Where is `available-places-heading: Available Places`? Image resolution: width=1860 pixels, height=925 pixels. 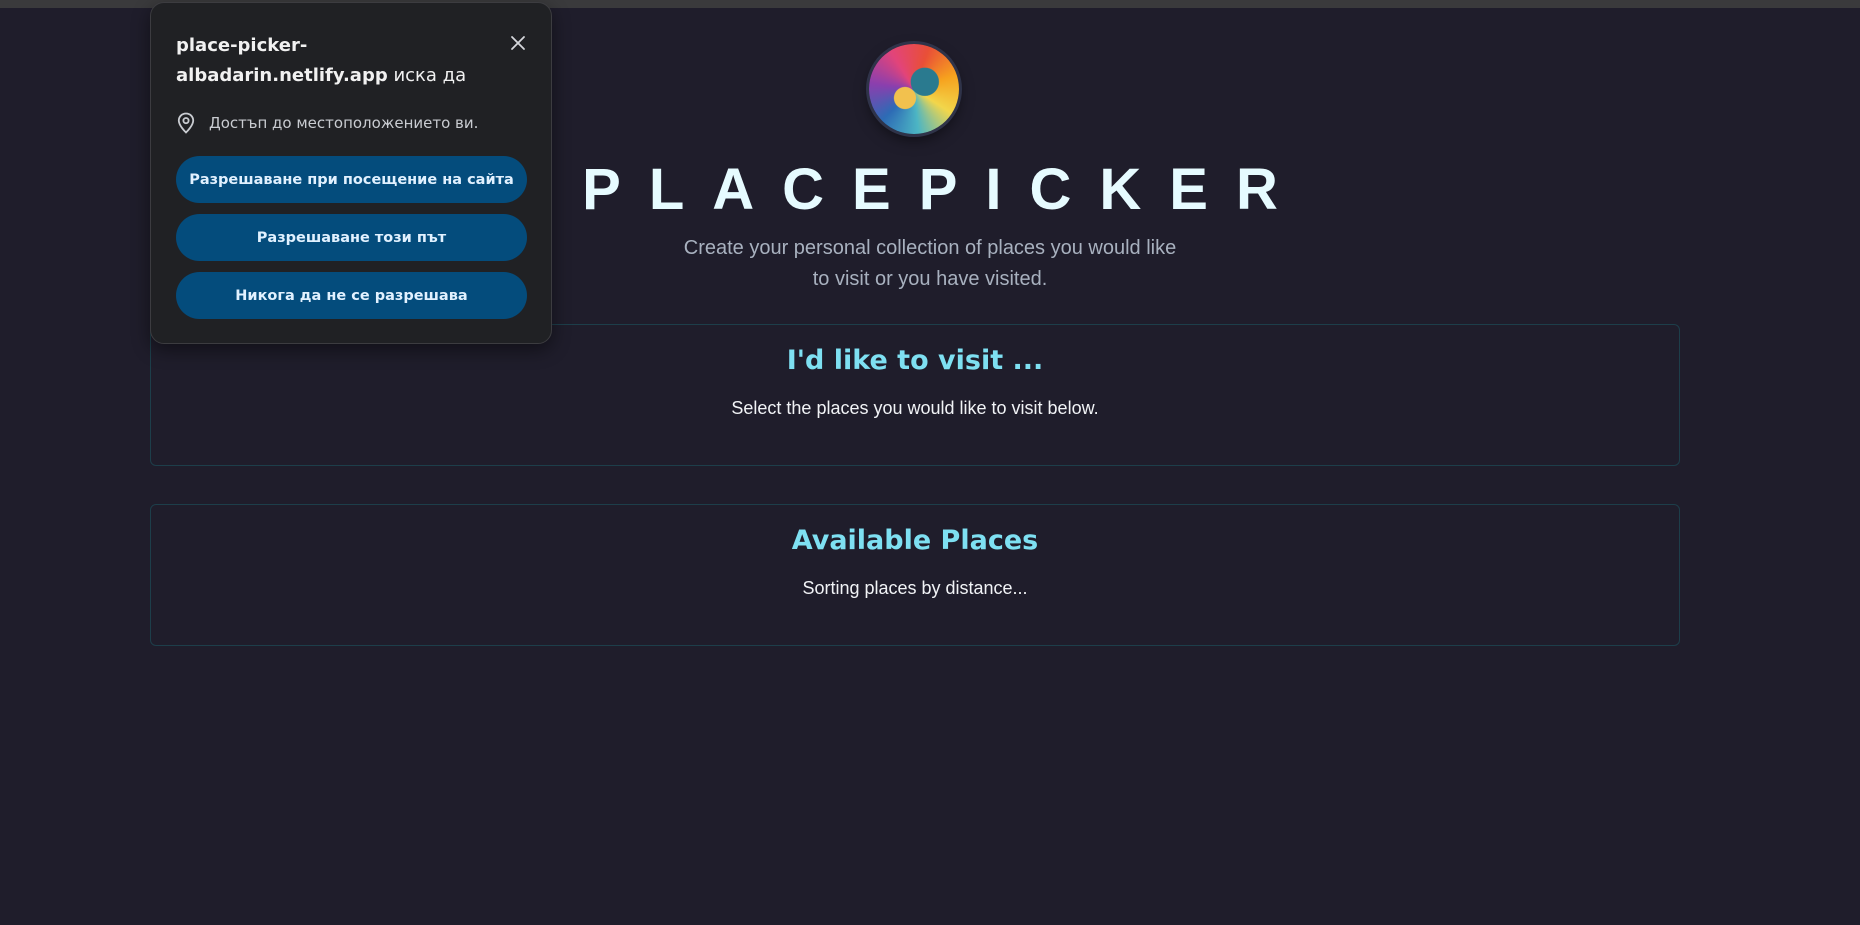 available-places-heading: Available Places is located at coordinates (915, 540).